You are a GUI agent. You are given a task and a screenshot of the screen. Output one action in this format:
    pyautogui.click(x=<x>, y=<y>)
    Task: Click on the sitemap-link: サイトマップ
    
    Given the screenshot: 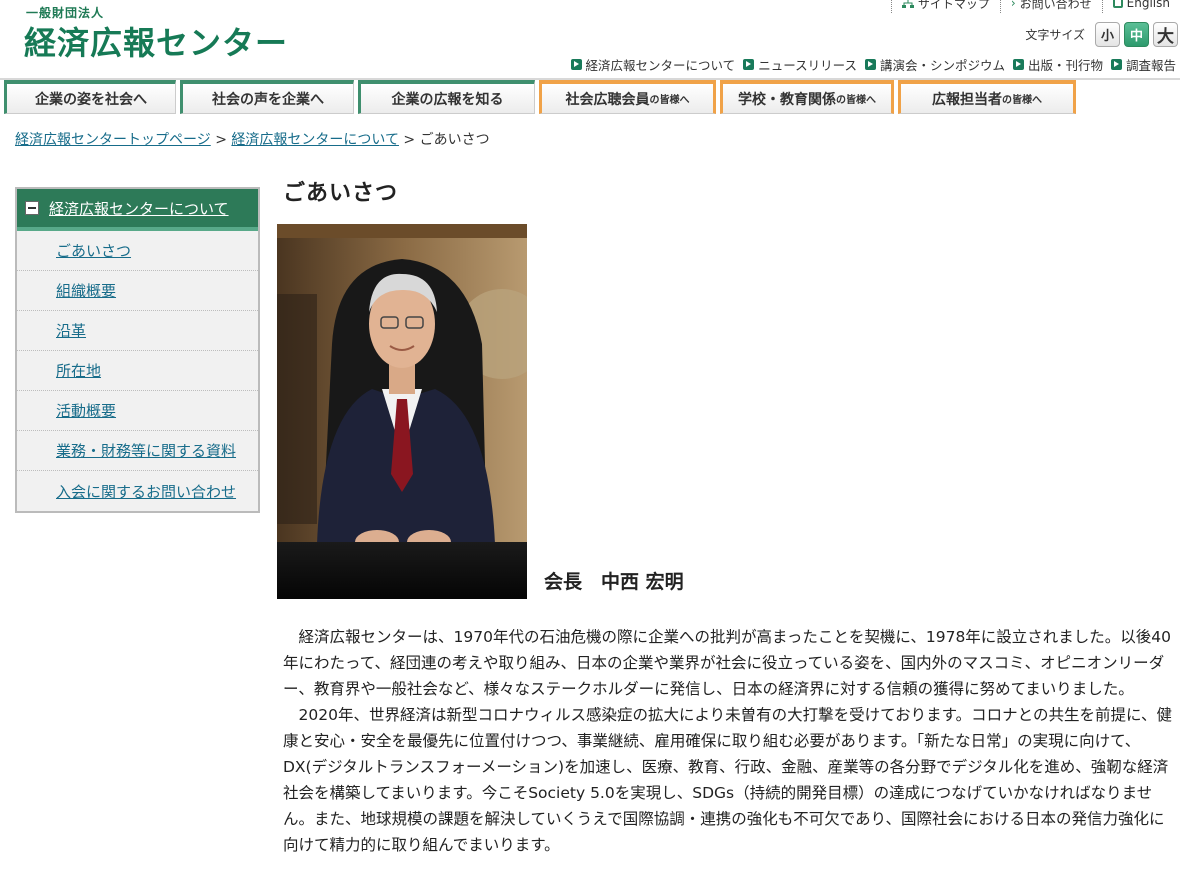 What is the action you would take?
    pyautogui.click(x=945, y=6)
    